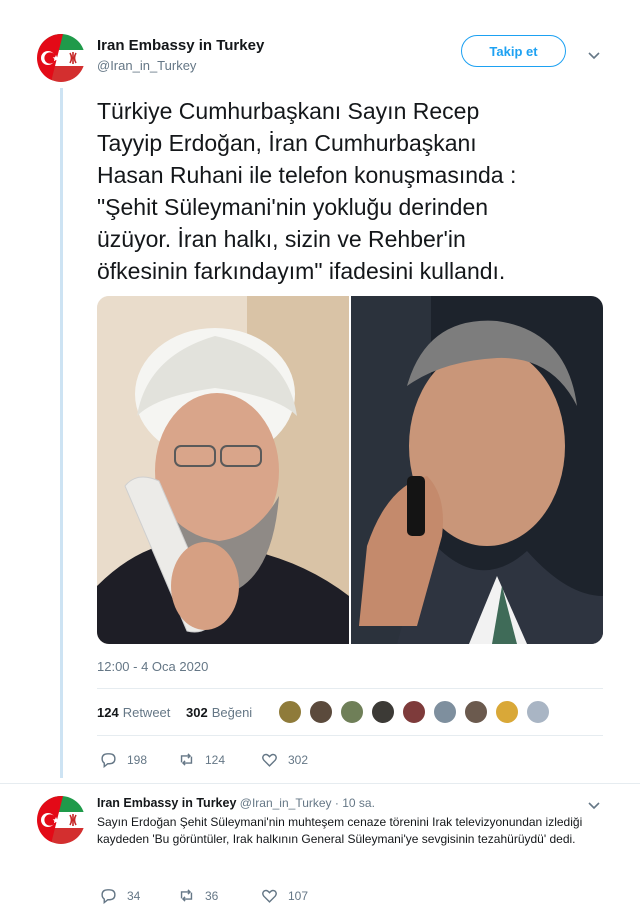 Image resolution: width=640 pixels, height=916 pixels. I want to click on reply-count: 198, so click(137, 759).